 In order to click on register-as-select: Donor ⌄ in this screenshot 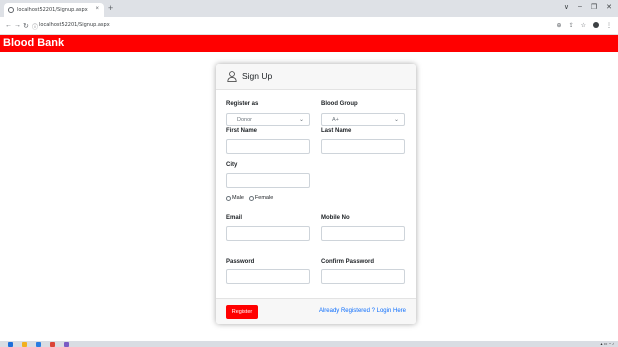, I will do `click(268, 119)`.